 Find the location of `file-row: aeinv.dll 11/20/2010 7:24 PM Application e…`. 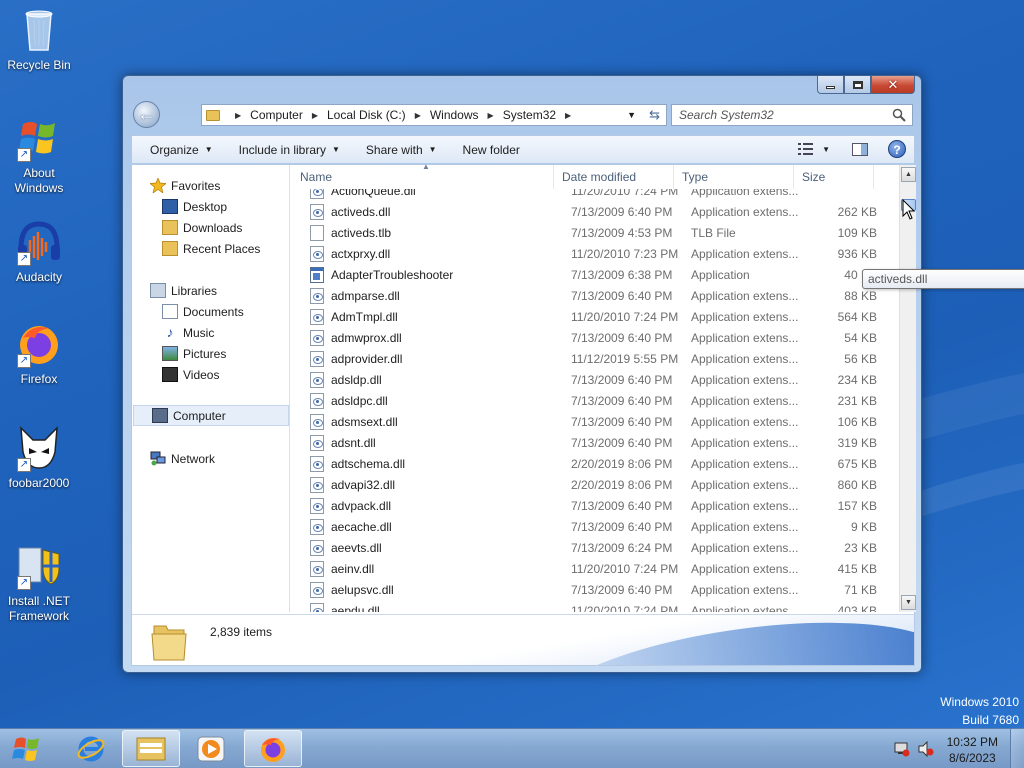

file-row: aeinv.dll 11/20/2010 7:24 PM Application e… is located at coordinates (594, 568).